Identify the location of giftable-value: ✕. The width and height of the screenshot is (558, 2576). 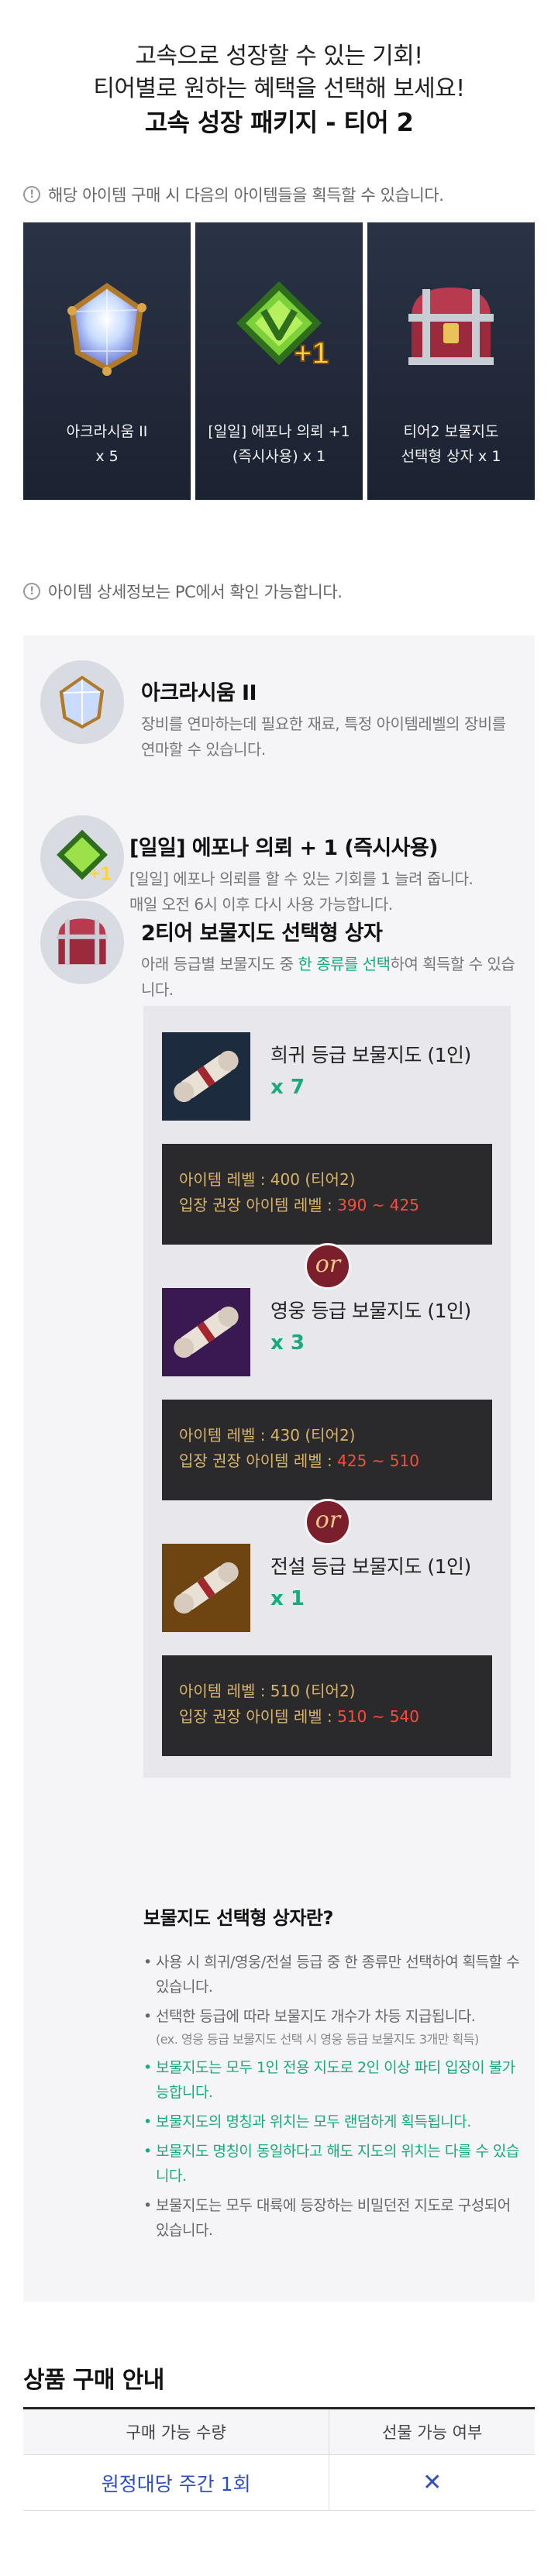
(432, 2482).